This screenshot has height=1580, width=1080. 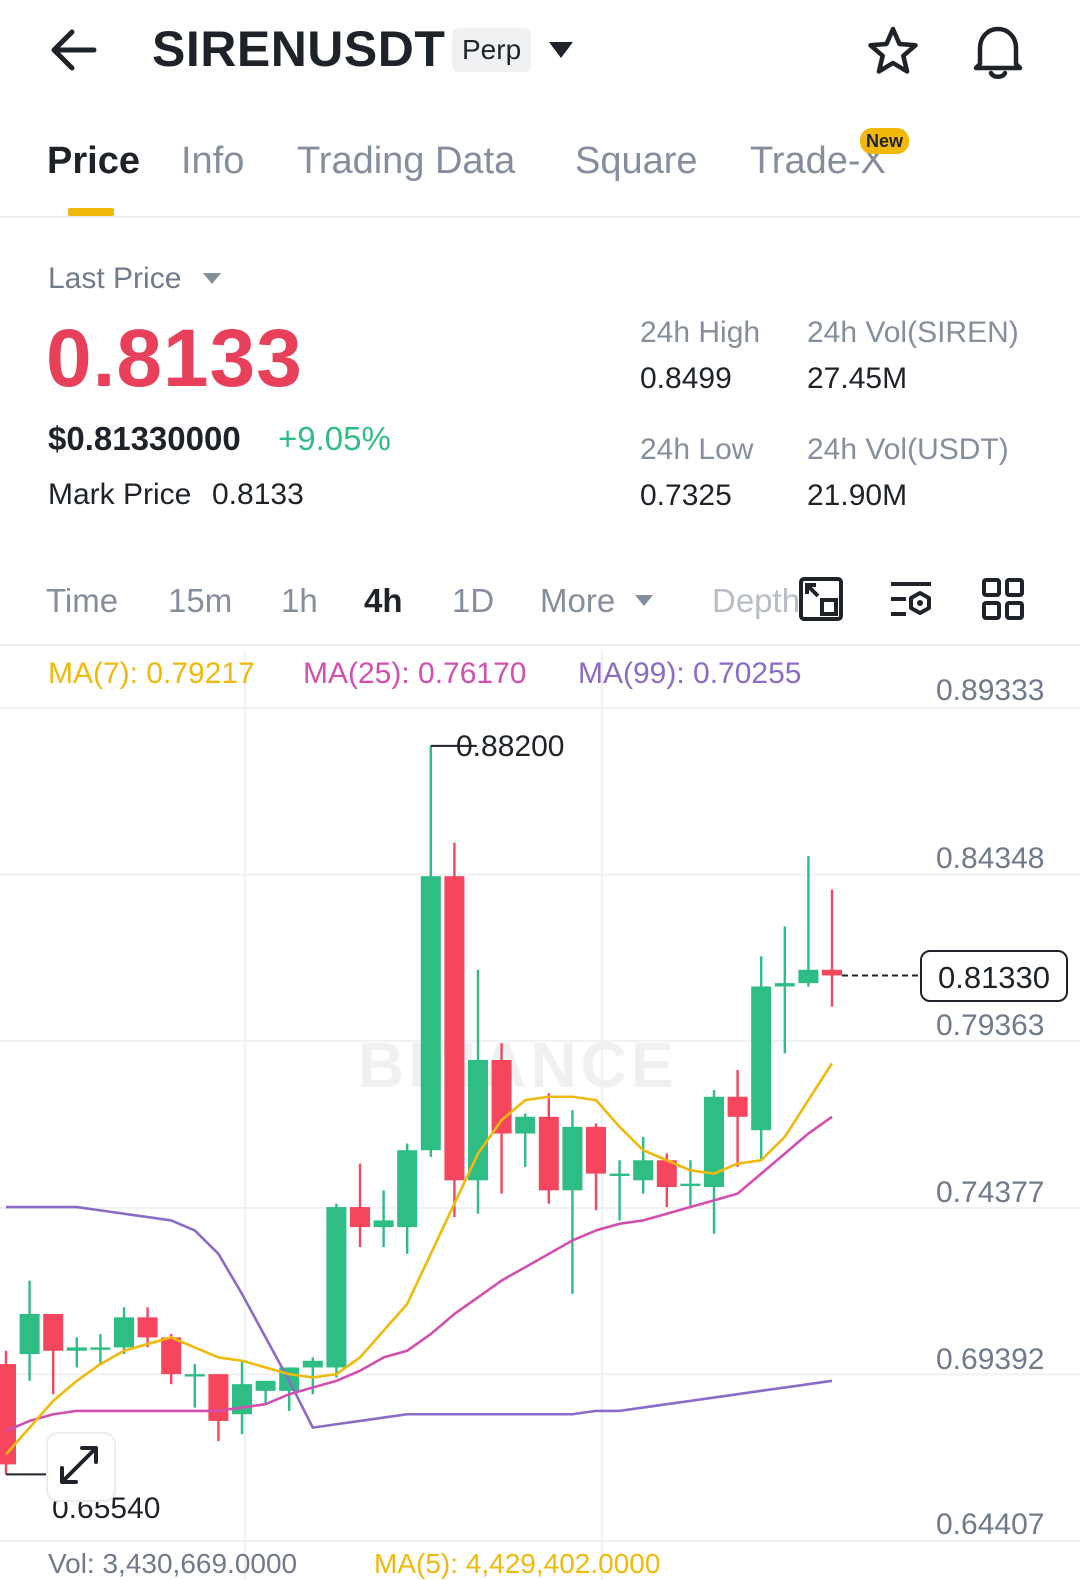 I want to click on new-badge: New, so click(x=885, y=141).